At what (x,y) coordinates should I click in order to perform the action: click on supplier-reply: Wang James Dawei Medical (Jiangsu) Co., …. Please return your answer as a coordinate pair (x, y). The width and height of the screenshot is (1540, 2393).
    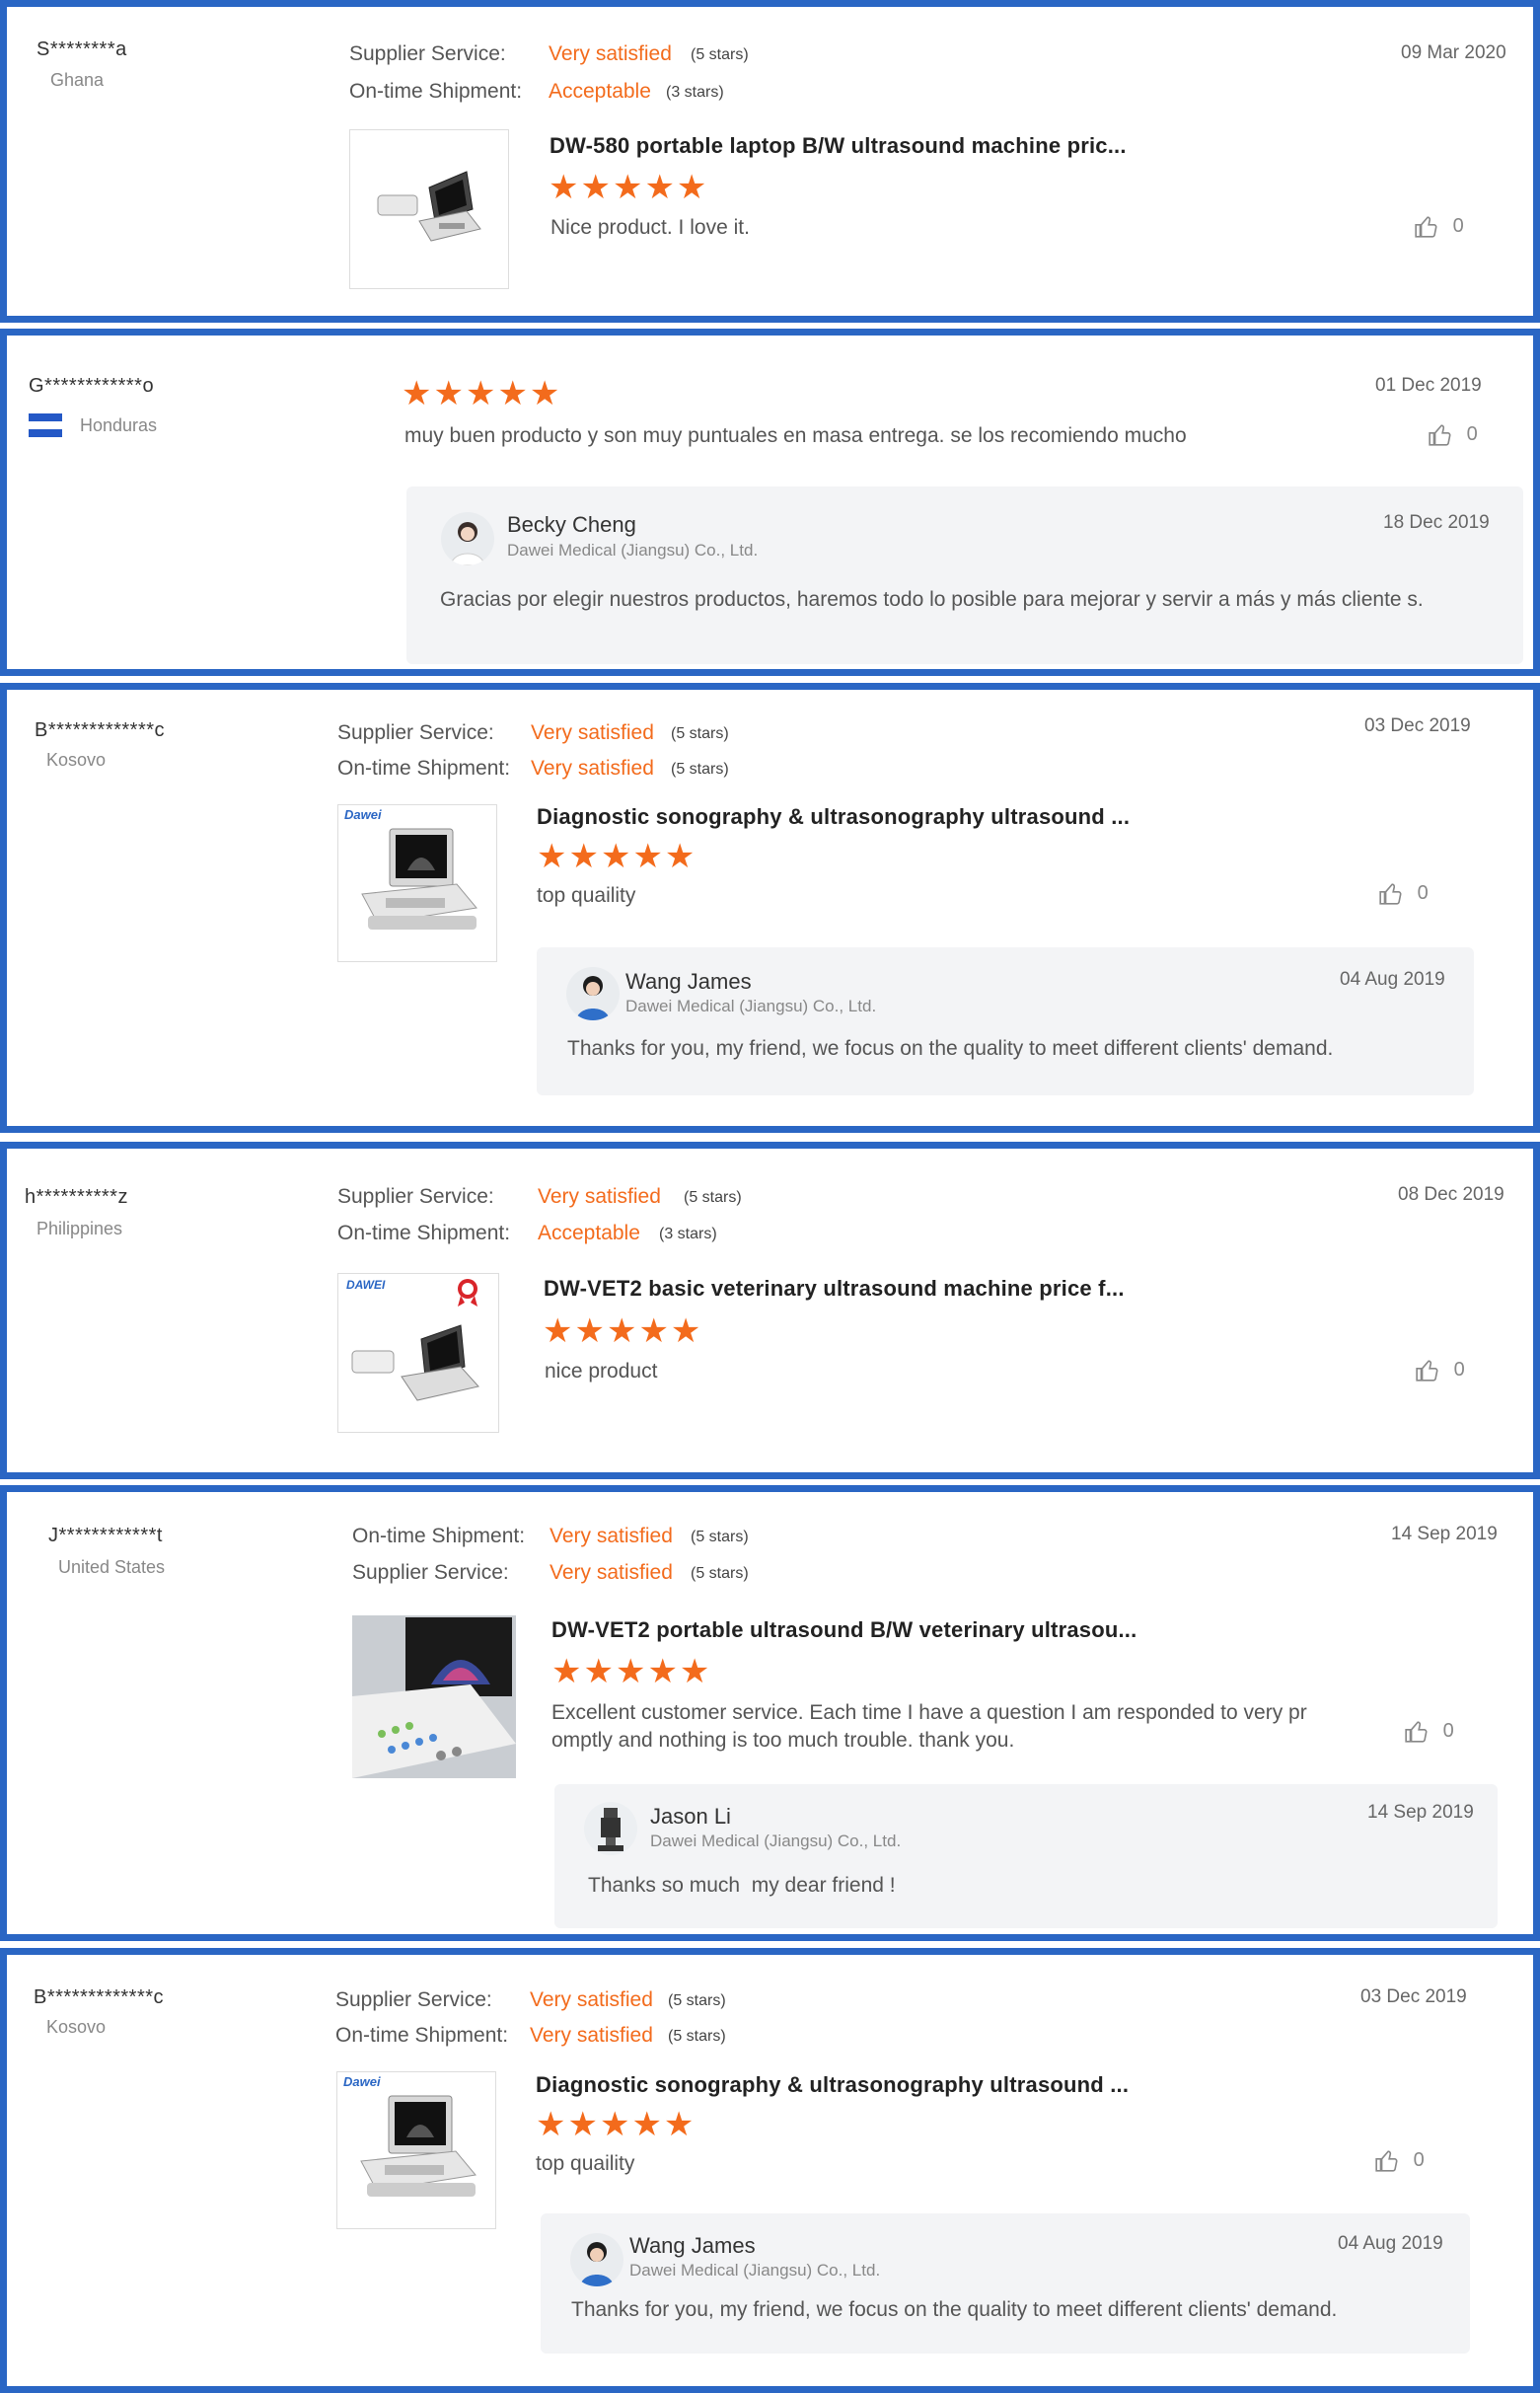
    Looking at the image, I should click on (1005, 2283).